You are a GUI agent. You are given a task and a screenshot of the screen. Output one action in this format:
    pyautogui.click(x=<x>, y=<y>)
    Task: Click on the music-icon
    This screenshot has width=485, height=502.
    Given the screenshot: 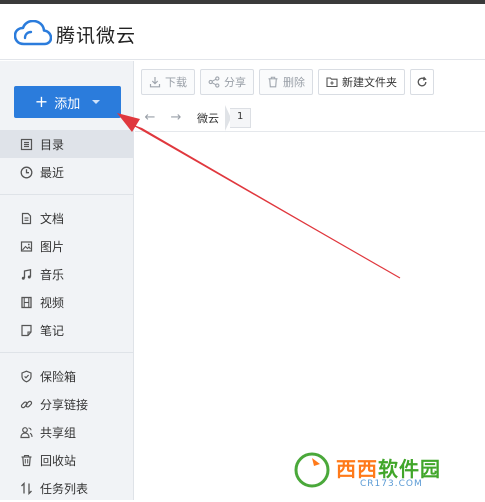 What is the action you would take?
    pyautogui.click(x=26, y=274)
    